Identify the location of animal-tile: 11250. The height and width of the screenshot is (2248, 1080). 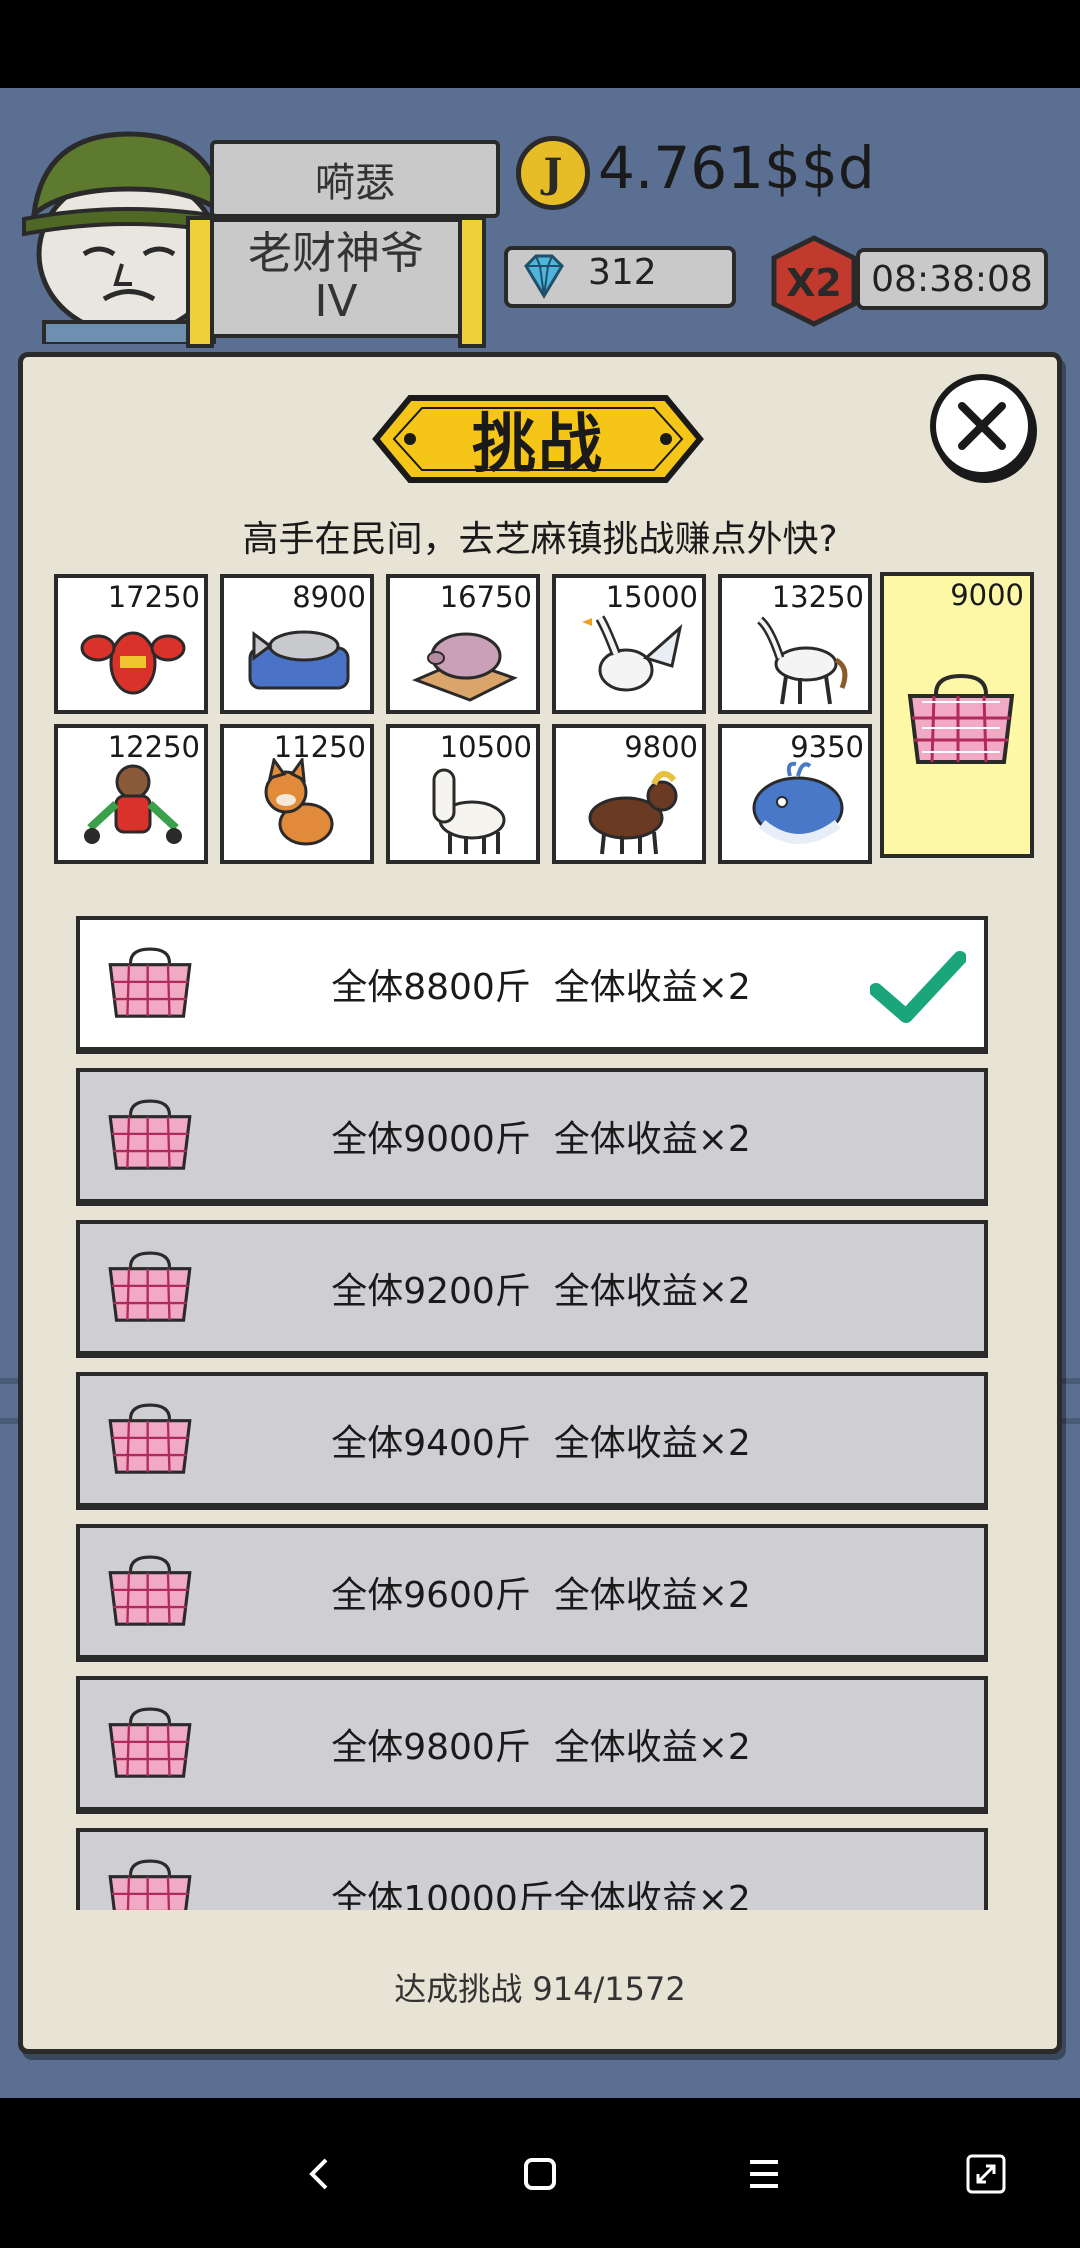
(297, 794).